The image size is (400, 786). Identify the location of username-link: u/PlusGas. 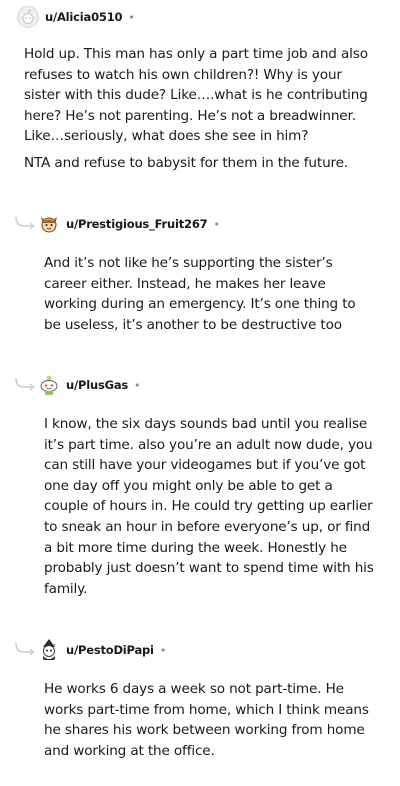
(97, 385).